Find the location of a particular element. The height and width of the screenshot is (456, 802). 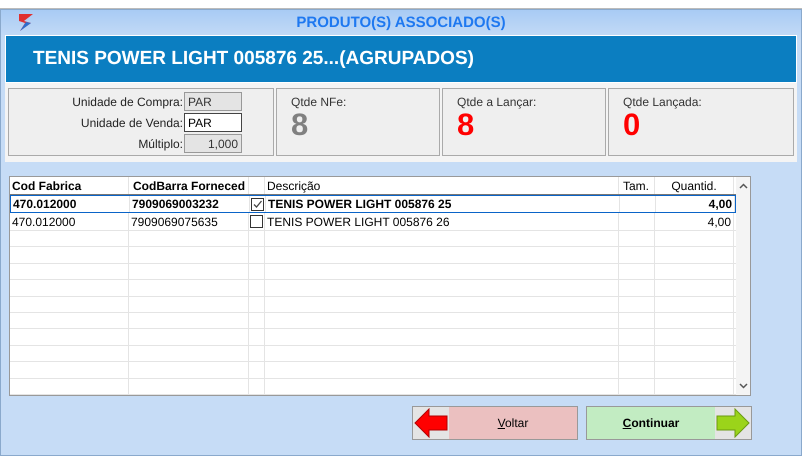

column-header: CodBarra Forneced is located at coordinates (189, 185).